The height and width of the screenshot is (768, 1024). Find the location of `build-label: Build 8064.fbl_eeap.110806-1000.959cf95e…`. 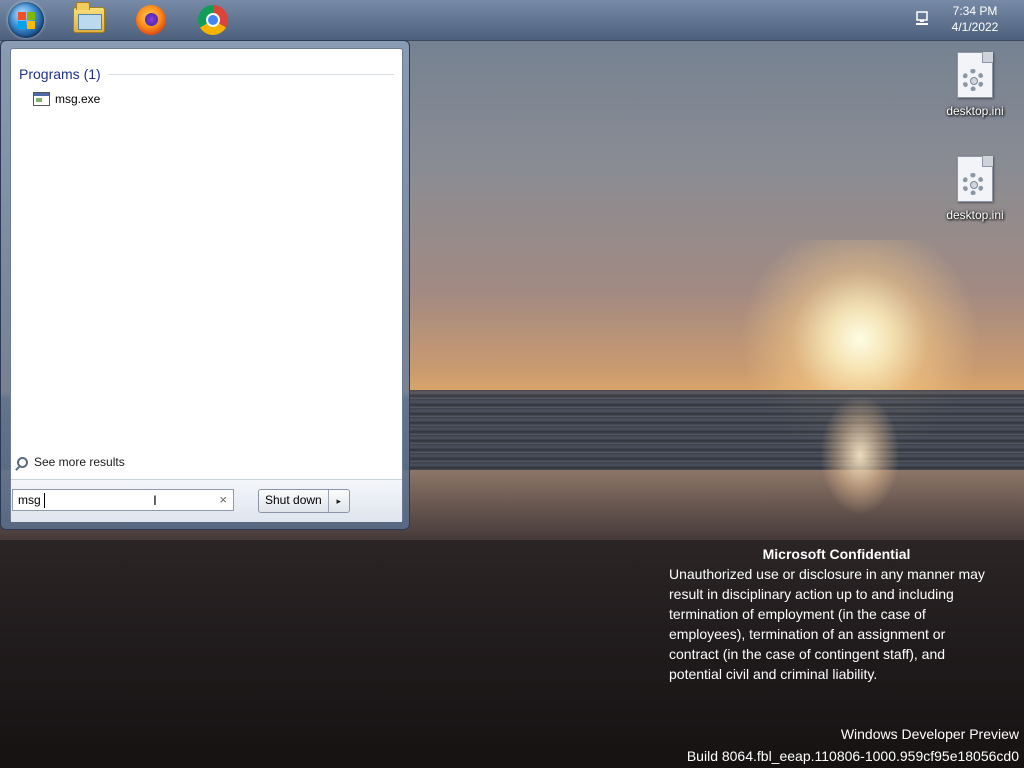

build-label: Build 8064.fbl_eeap.110806-1000.959cf95e… is located at coordinates (852, 756).